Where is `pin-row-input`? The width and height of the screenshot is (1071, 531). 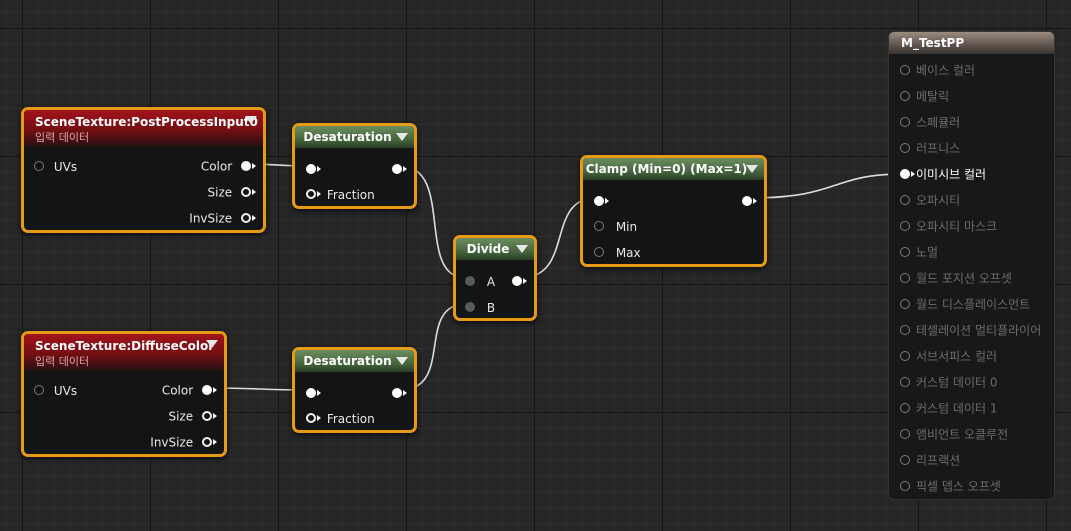
pin-row-input is located at coordinates (313, 169).